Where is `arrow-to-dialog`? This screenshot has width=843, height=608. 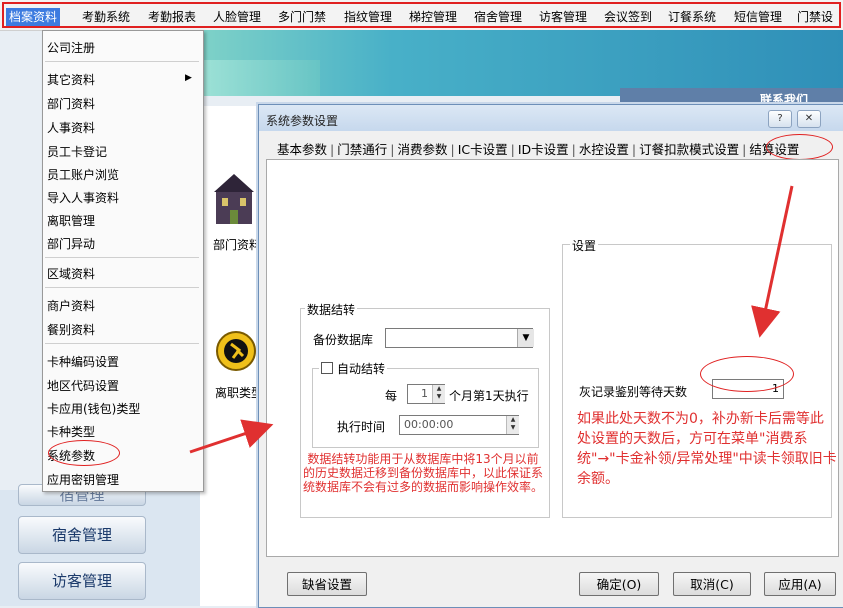
arrow-to-dialog is located at coordinates (231, 436).